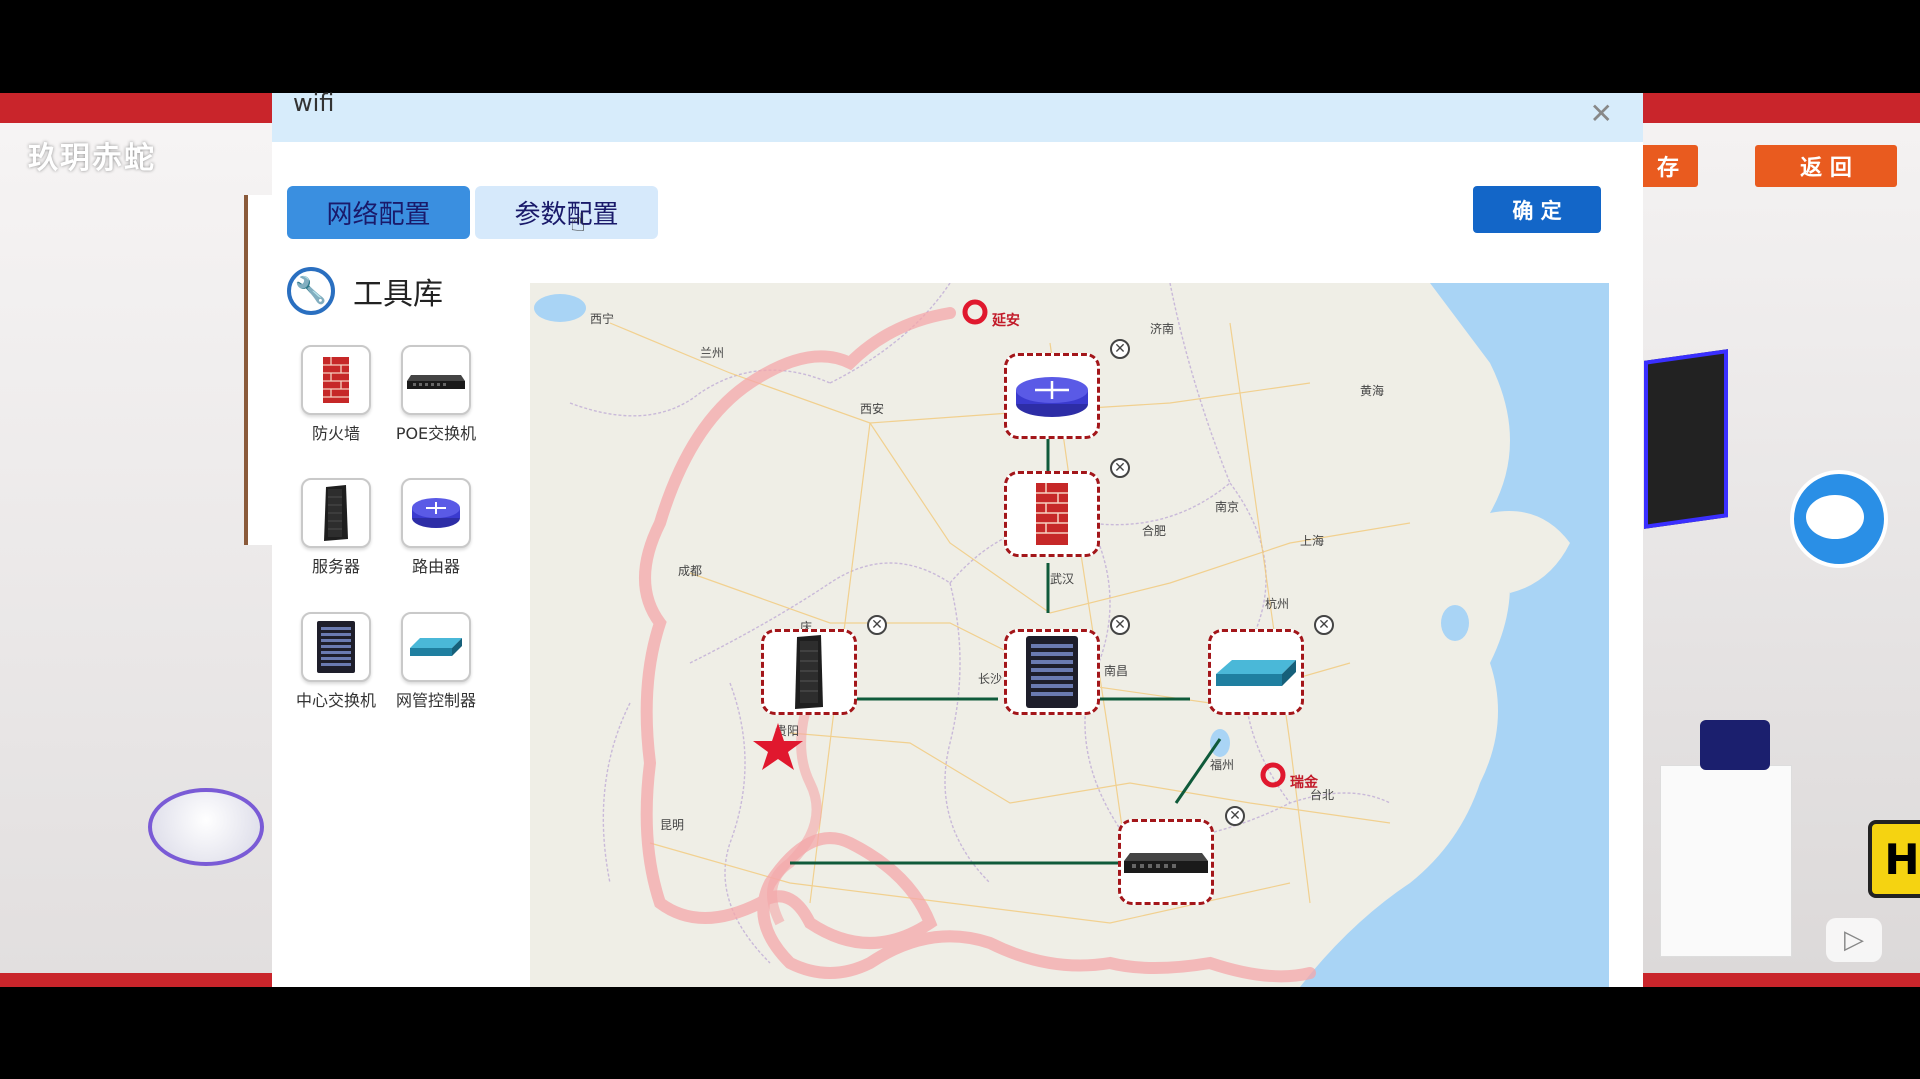  What do you see at coordinates (1273, 775) in the screenshot?
I see `ruijin-marker` at bounding box center [1273, 775].